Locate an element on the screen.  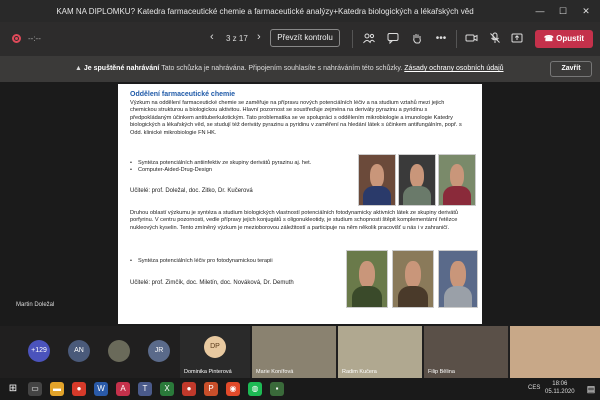
slide-title: Oddělení farmaceutické chemie is located at coordinates (183, 94).